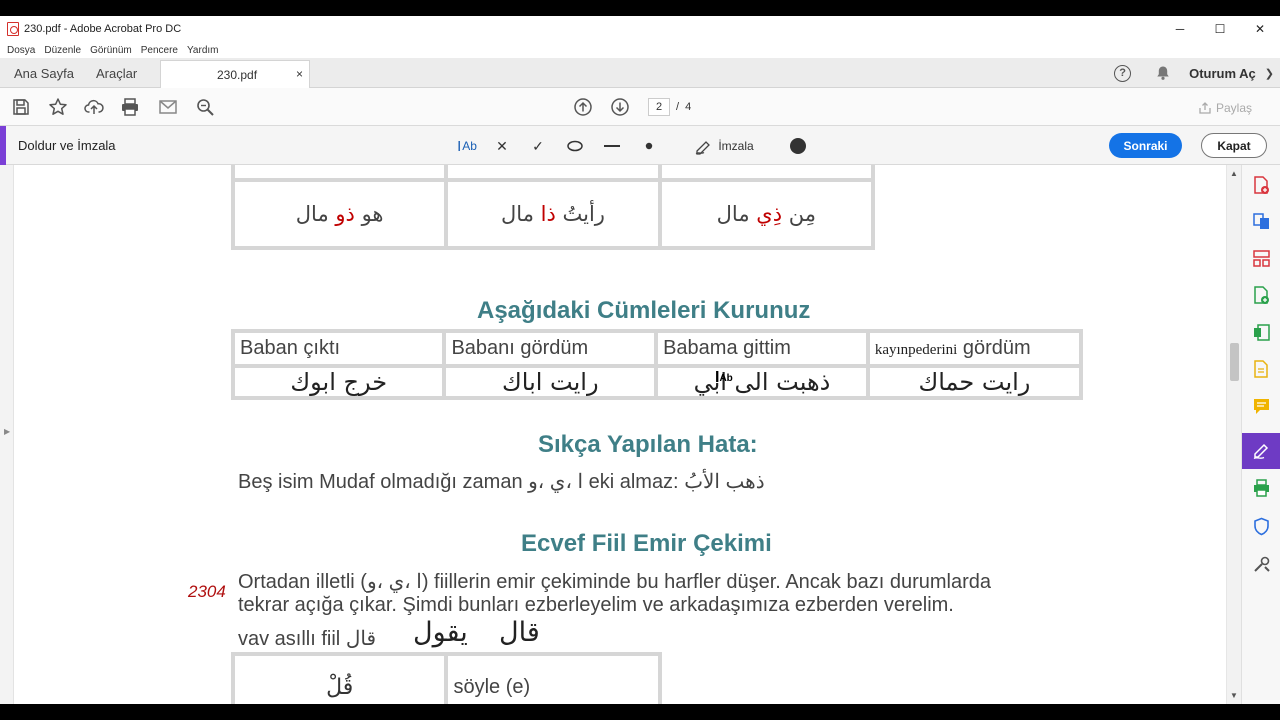  Describe the element at coordinates (21, 107) in the screenshot. I see `save-icon` at that location.